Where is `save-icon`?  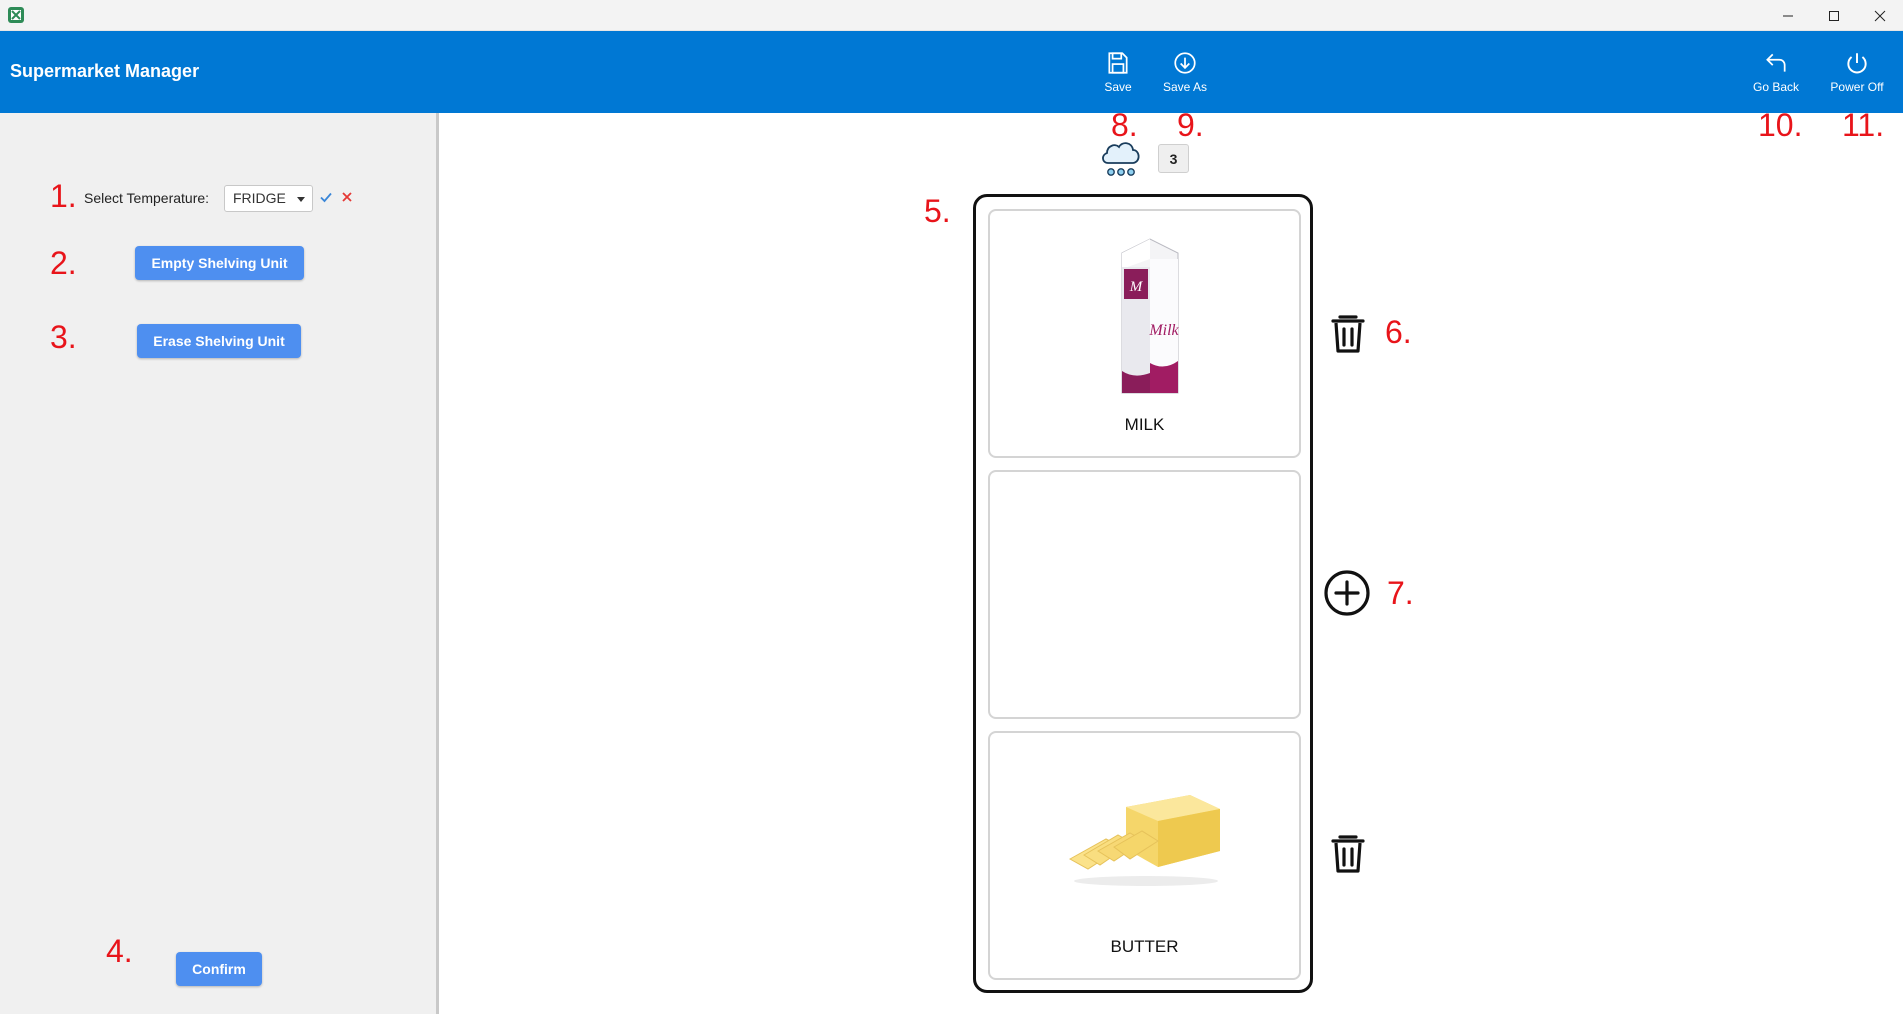 save-icon is located at coordinates (1118, 63).